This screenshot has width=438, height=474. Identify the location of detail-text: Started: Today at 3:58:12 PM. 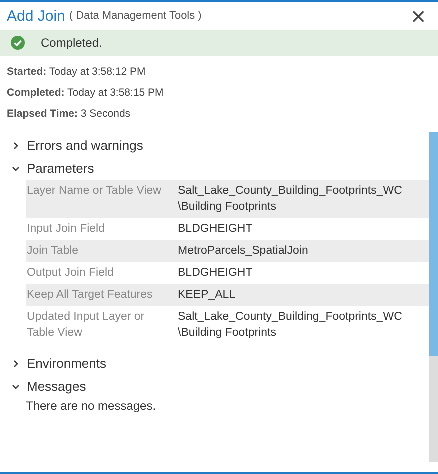
(77, 72).